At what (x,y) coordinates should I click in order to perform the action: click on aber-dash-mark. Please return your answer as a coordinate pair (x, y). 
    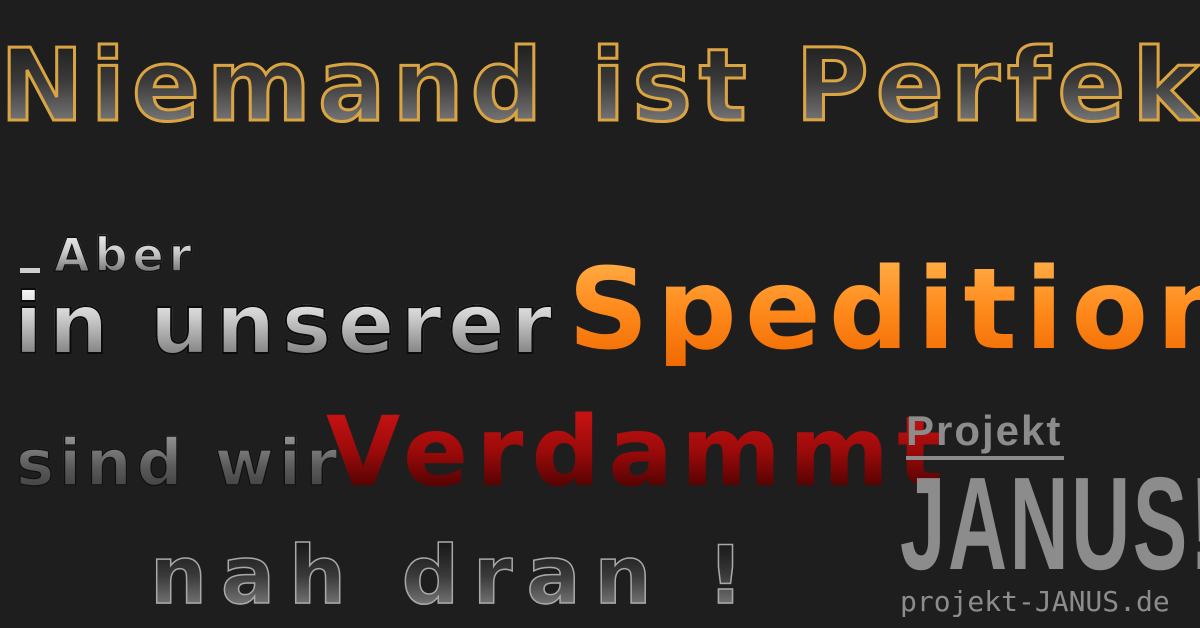
    Looking at the image, I should click on (30, 270).